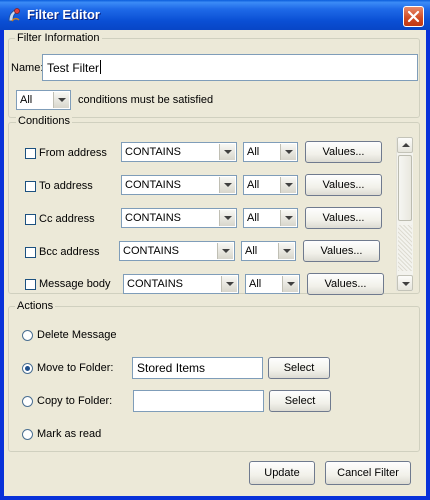  I want to click on conditions-label: Conditions, so click(44, 121).